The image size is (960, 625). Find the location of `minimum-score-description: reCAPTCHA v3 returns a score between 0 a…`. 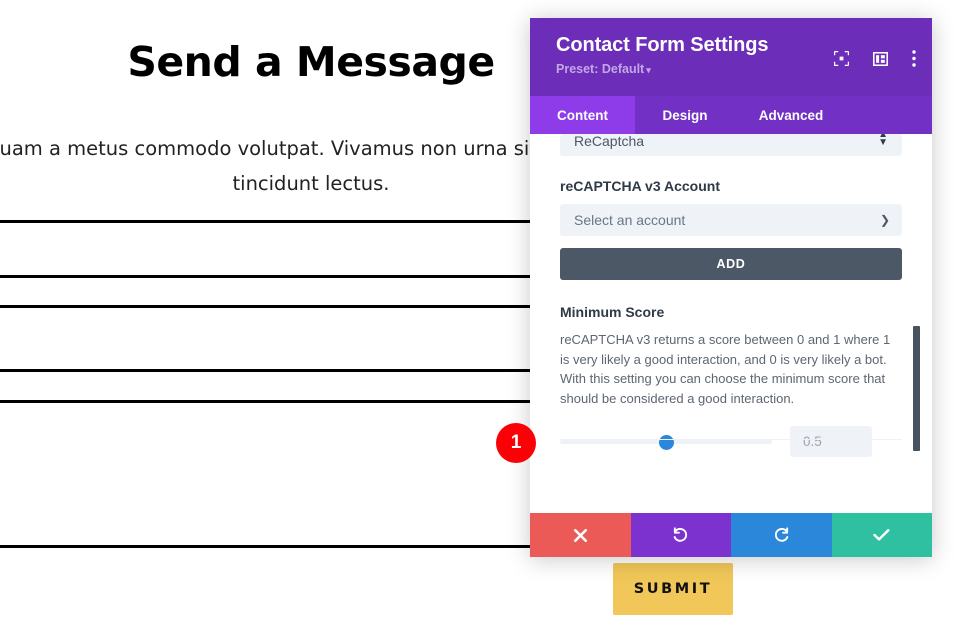

minimum-score-description: reCAPTCHA v3 returns a score between 0 a… is located at coordinates (725, 369).